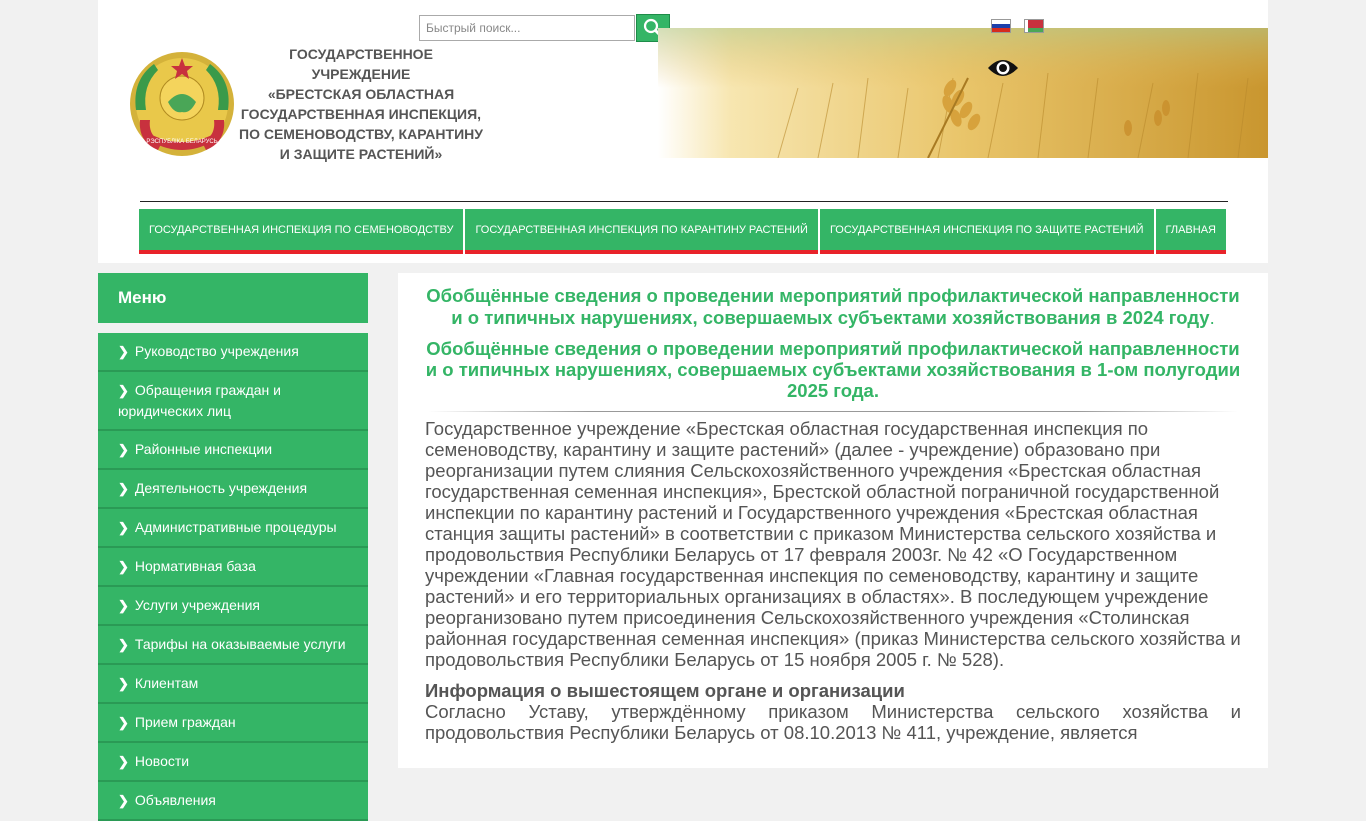 This screenshot has height=821, width=1366. I want to click on visually-impaired-version-button, so click(1003, 68).